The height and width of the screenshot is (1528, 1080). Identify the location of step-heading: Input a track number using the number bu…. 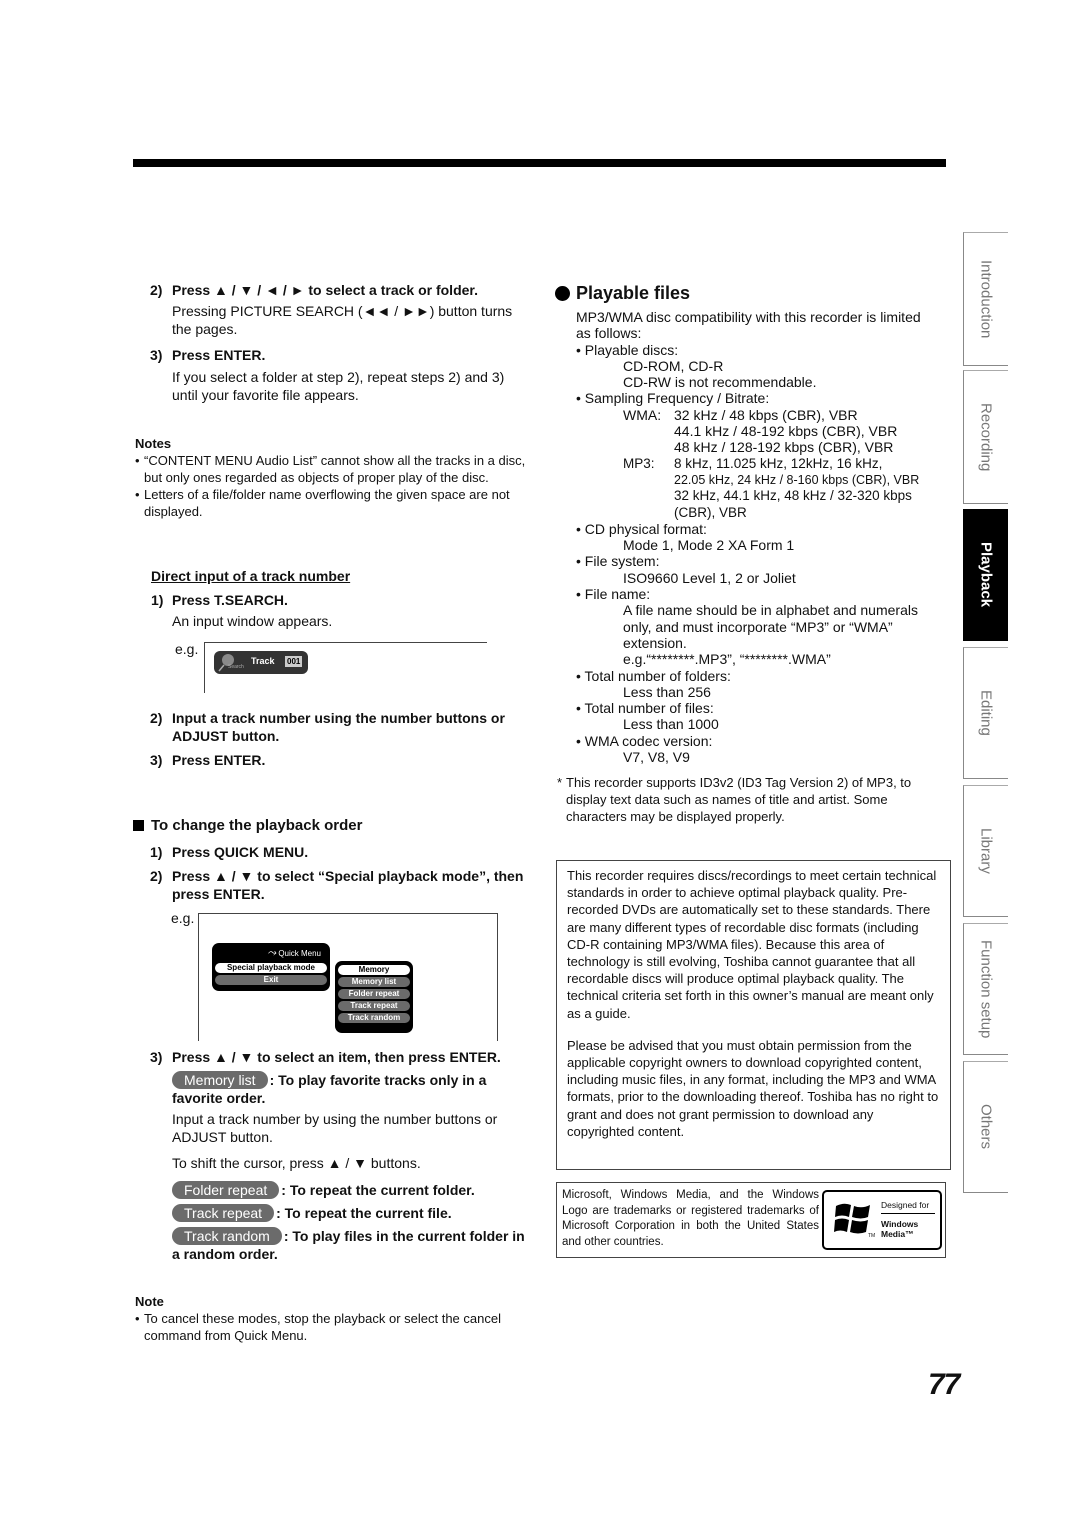
(338, 727).